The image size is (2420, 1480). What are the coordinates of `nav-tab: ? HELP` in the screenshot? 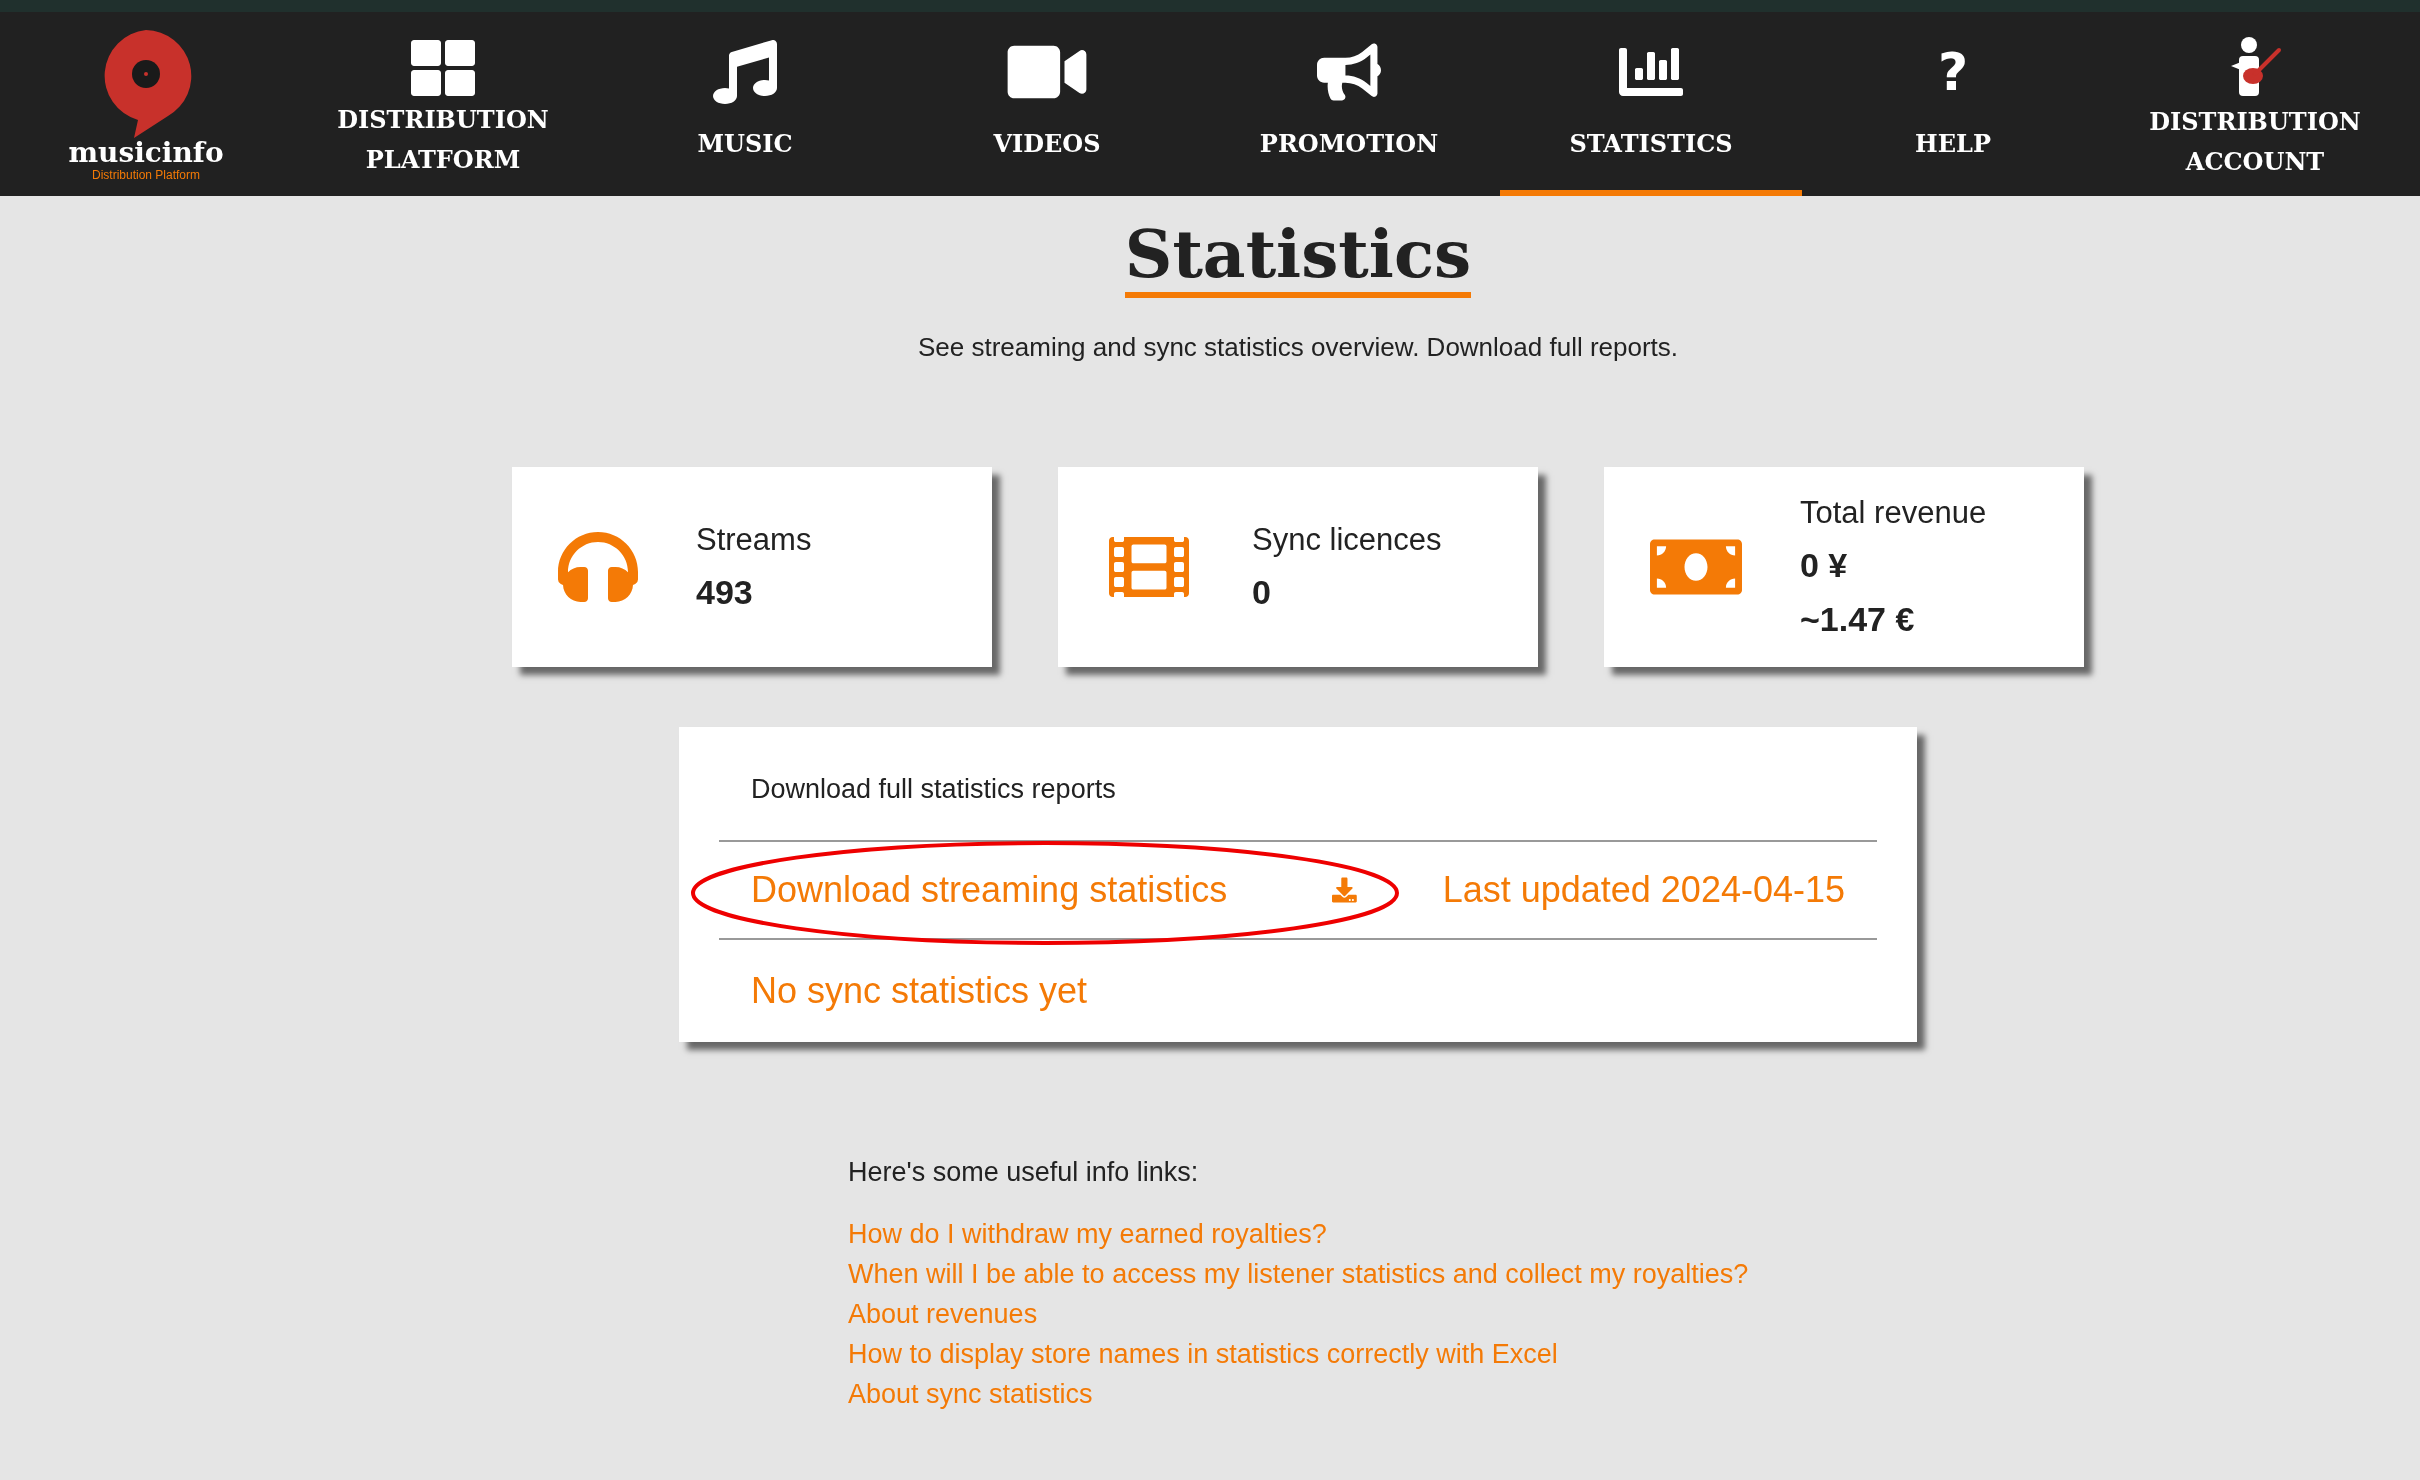 It's located at (1953, 104).